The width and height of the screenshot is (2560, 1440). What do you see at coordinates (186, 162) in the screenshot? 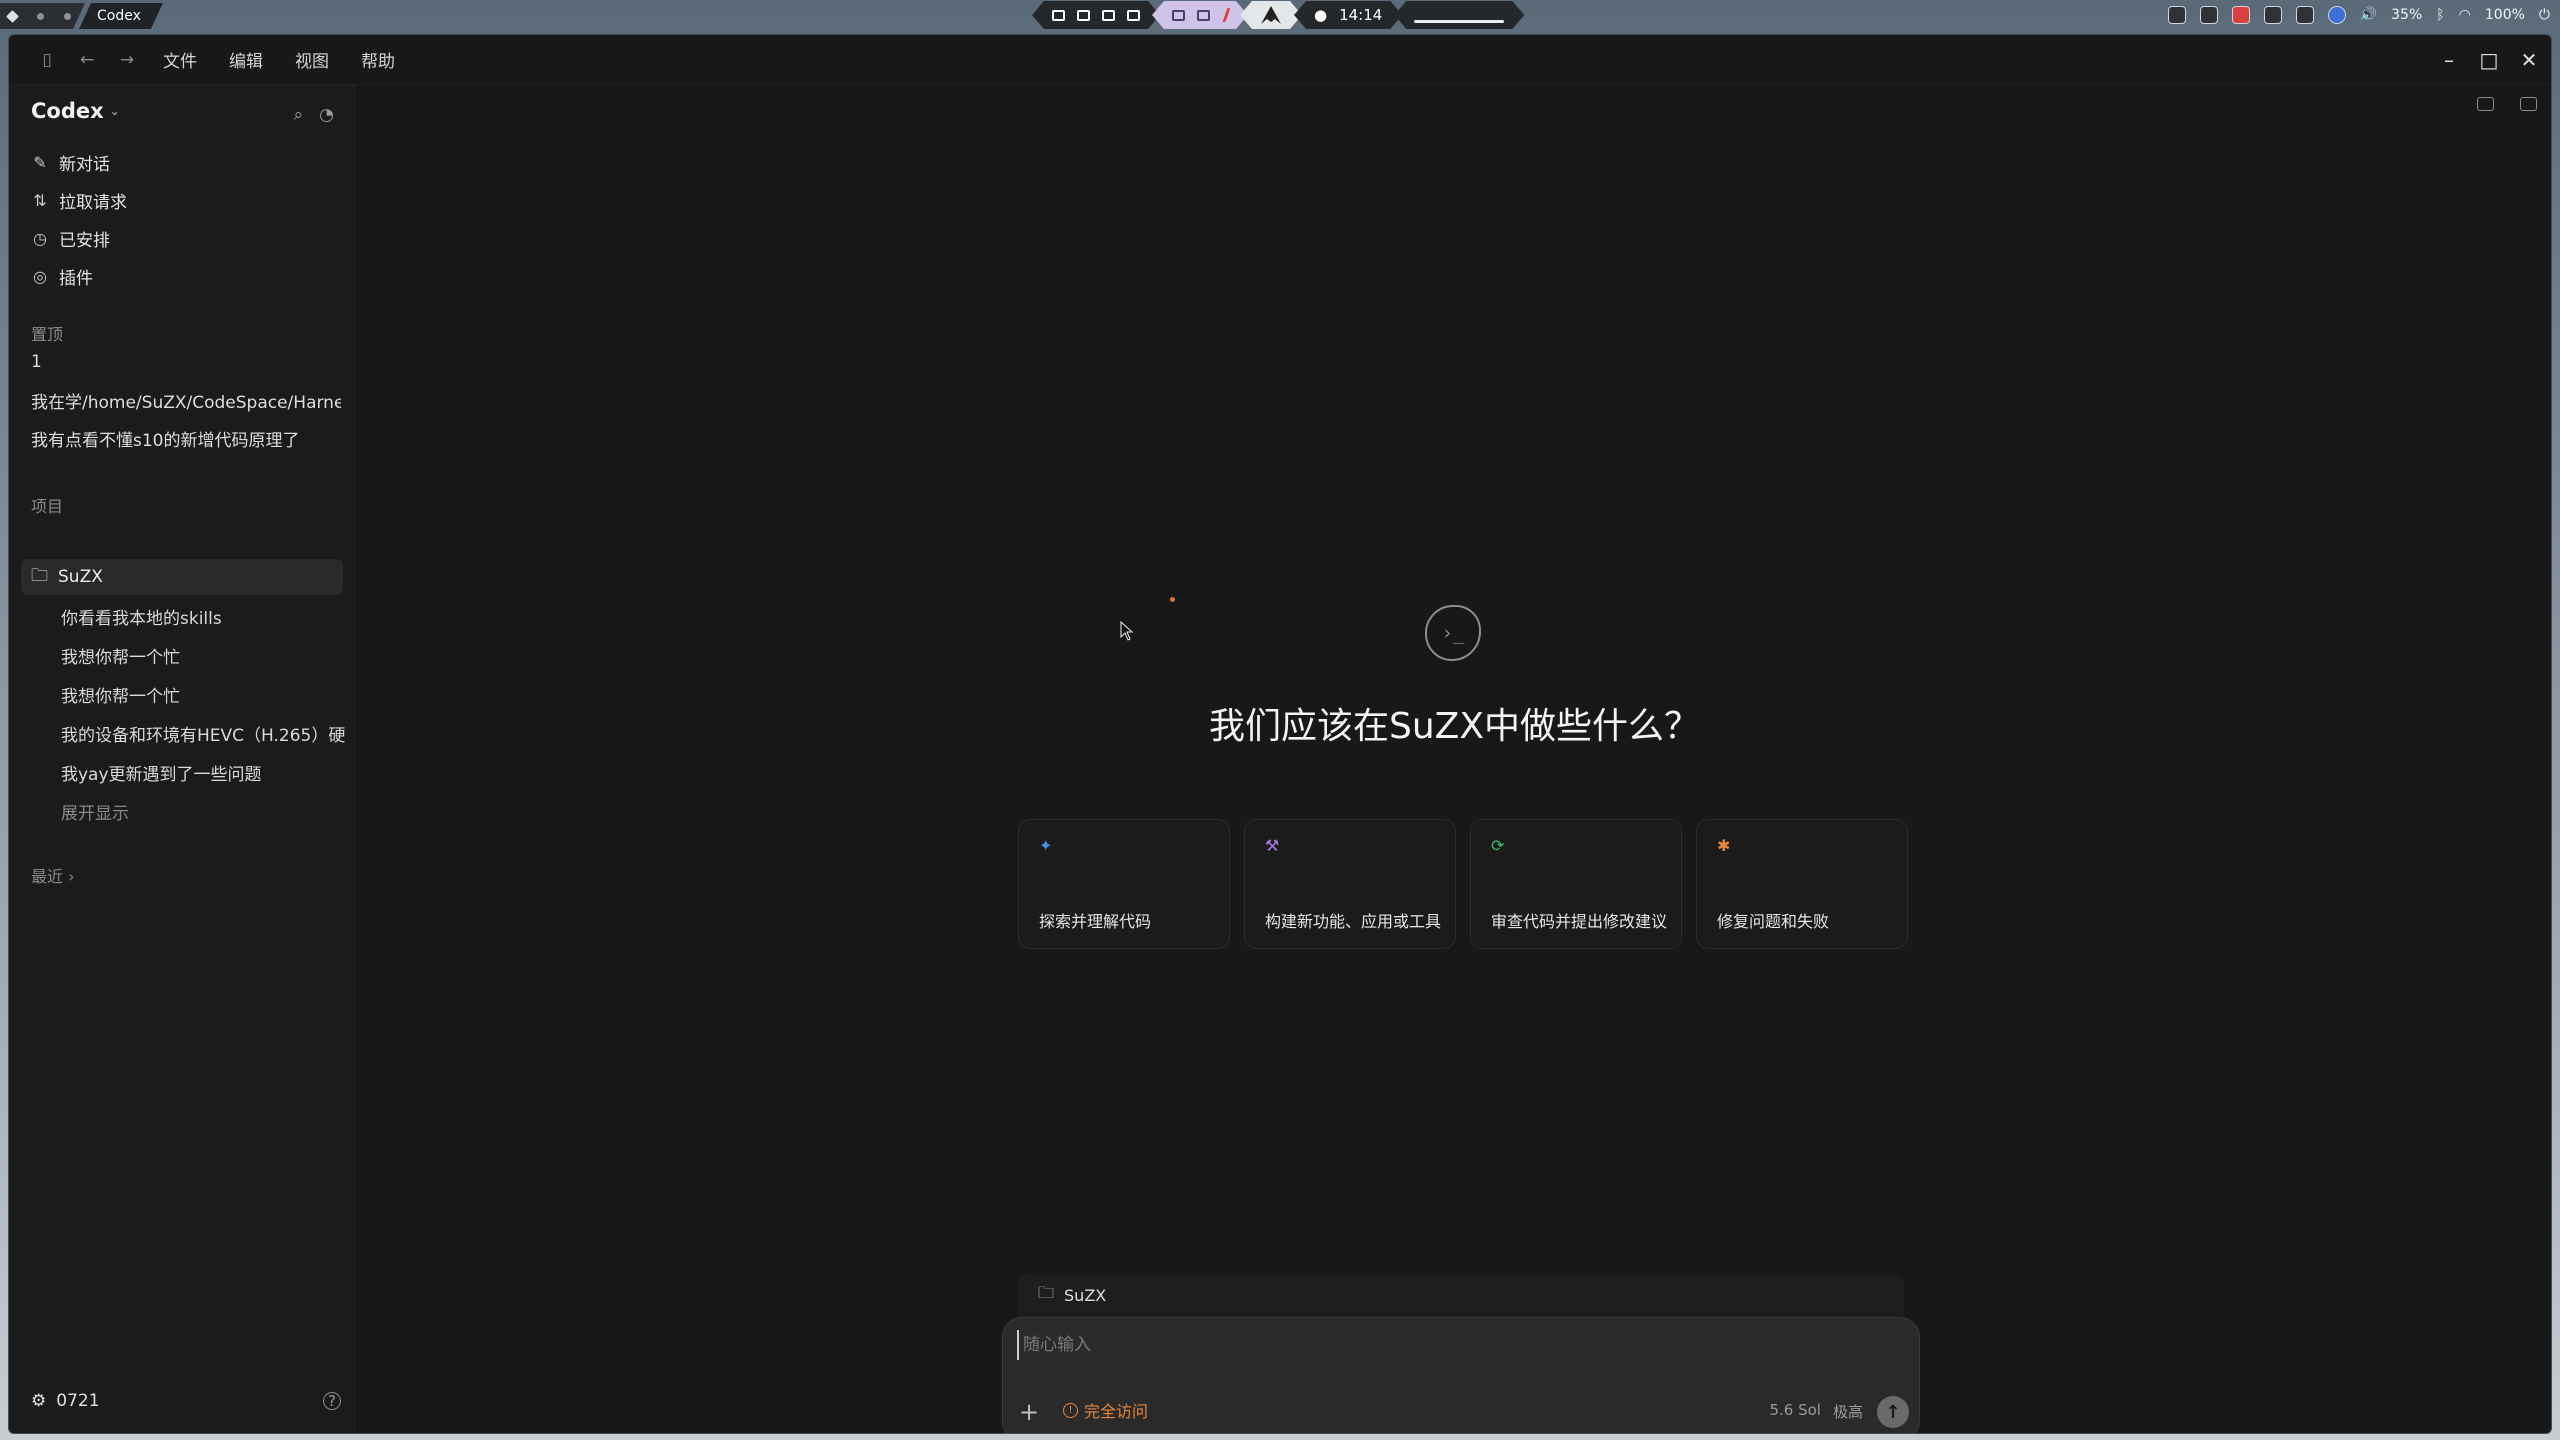
I see `nav-new-chat: ✎ 新对话` at bounding box center [186, 162].